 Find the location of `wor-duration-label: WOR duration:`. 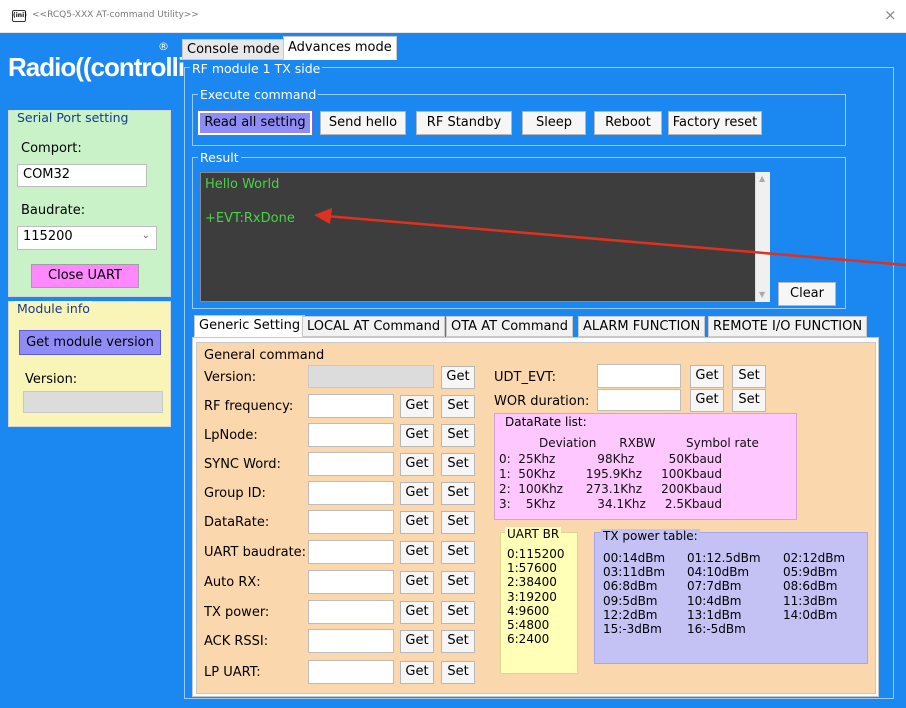

wor-duration-label: WOR duration: is located at coordinates (542, 401).